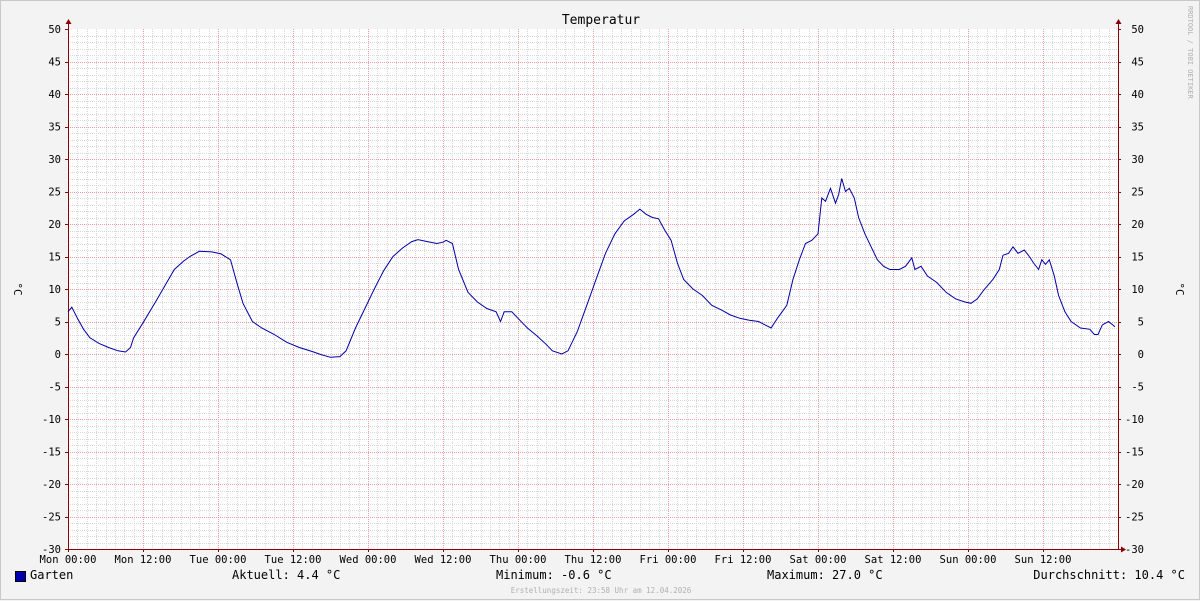 This screenshot has height=601, width=1200. Describe the element at coordinates (601, 590) in the screenshot. I see `creation-time-footer: Erstellungszeit: 23:58 Uhr am 12.04.2026` at that location.